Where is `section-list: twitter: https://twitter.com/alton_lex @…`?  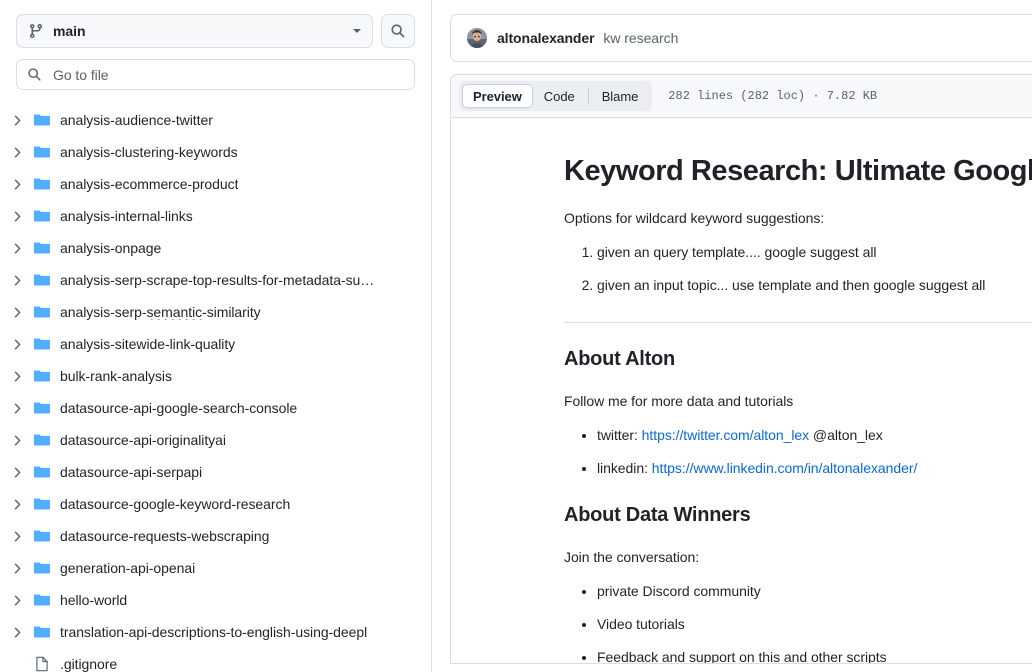
section-list: twitter: https://twitter.com/alton_lex @… is located at coordinates (798, 452).